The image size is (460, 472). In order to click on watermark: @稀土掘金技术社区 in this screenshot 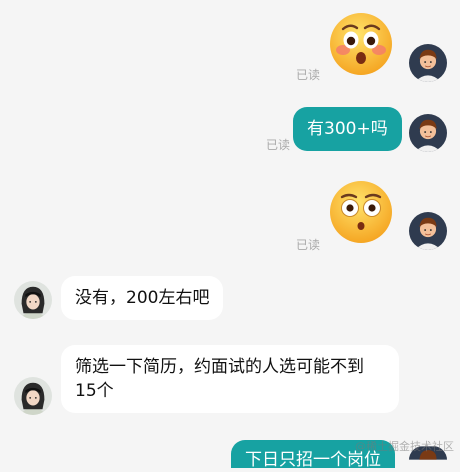, I will do `click(404, 446)`.